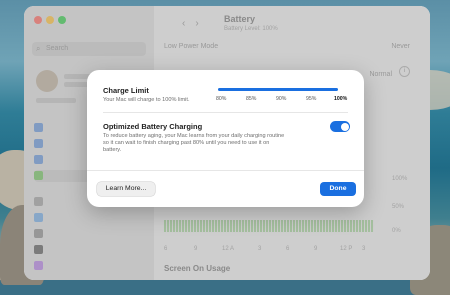 The height and width of the screenshot is (295, 450). What do you see at coordinates (281, 99) in the screenshot?
I see `slider-tick-label: 90%` at bounding box center [281, 99].